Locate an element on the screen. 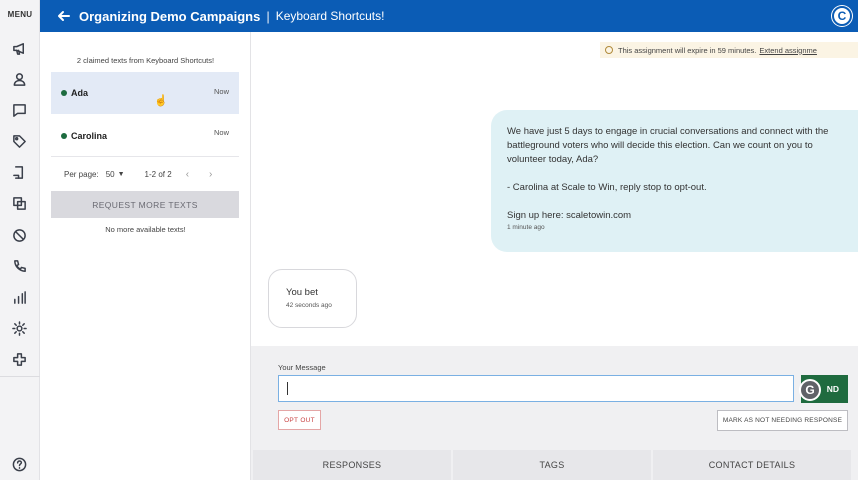  tag-icon is located at coordinates (19, 141).